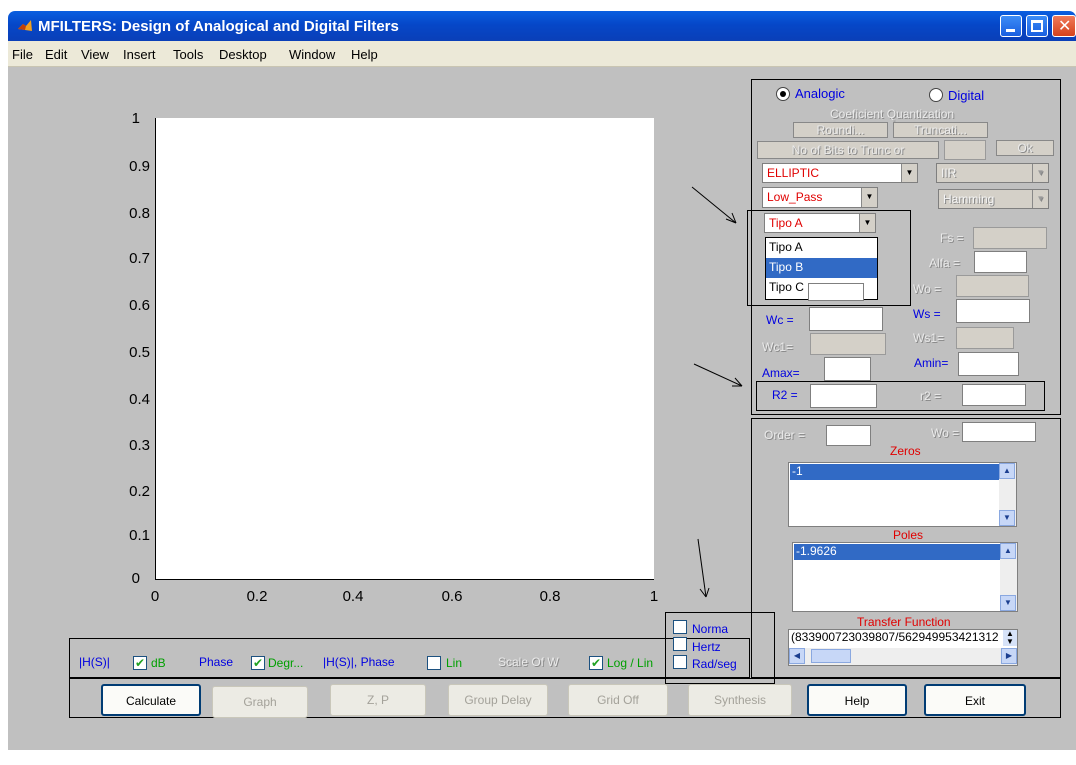  I want to click on degrees-checkbox: ✔, so click(258, 663).